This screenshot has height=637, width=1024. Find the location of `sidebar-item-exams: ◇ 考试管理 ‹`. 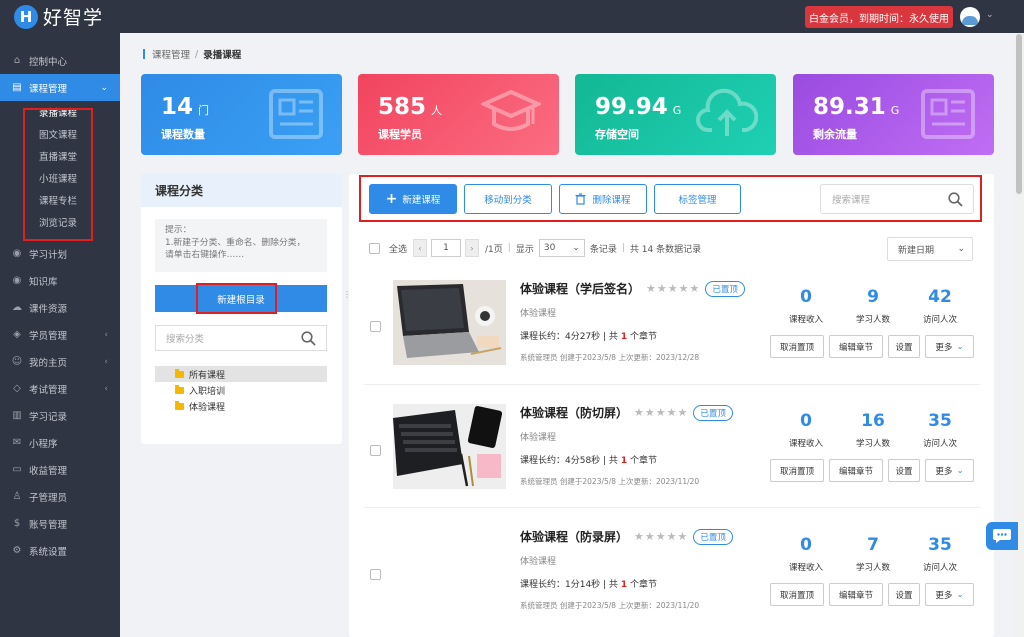

sidebar-item-exams: ◇ 考试管理 ‹ is located at coordinates (60, 388).